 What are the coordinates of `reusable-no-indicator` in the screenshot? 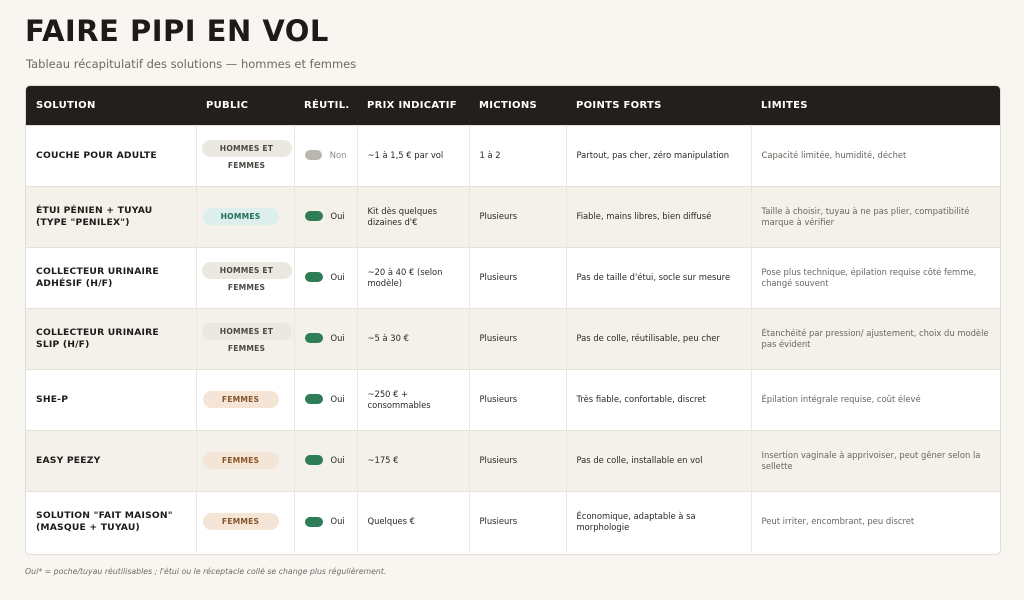 It's located at (313, 155).